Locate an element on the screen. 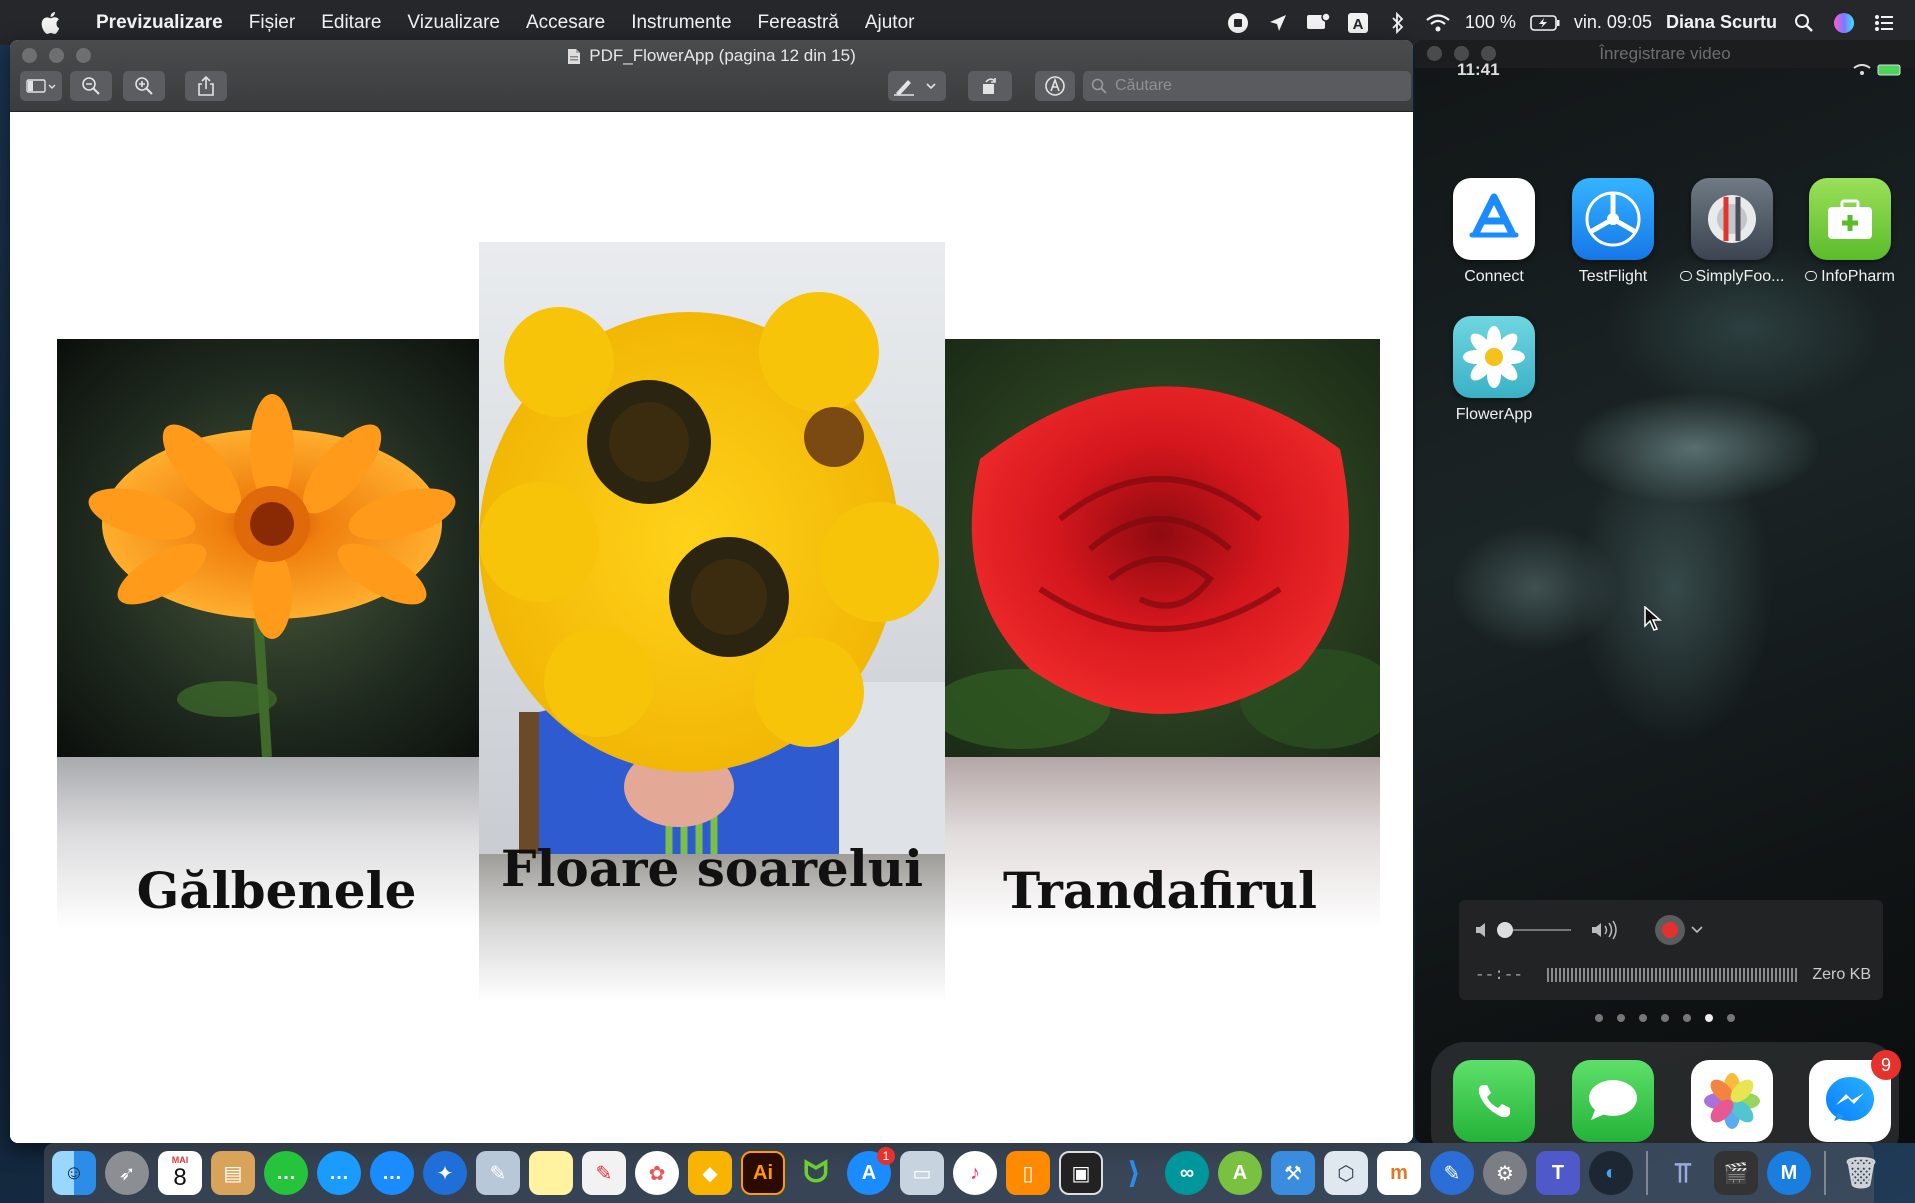  app-testflight: TestFlight is located at coordinates (1613, 232).